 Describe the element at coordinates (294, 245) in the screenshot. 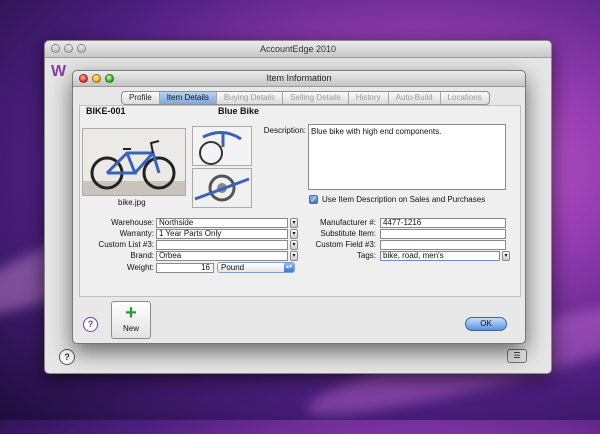

I see `custom-list-3-button: ▾` at that location.